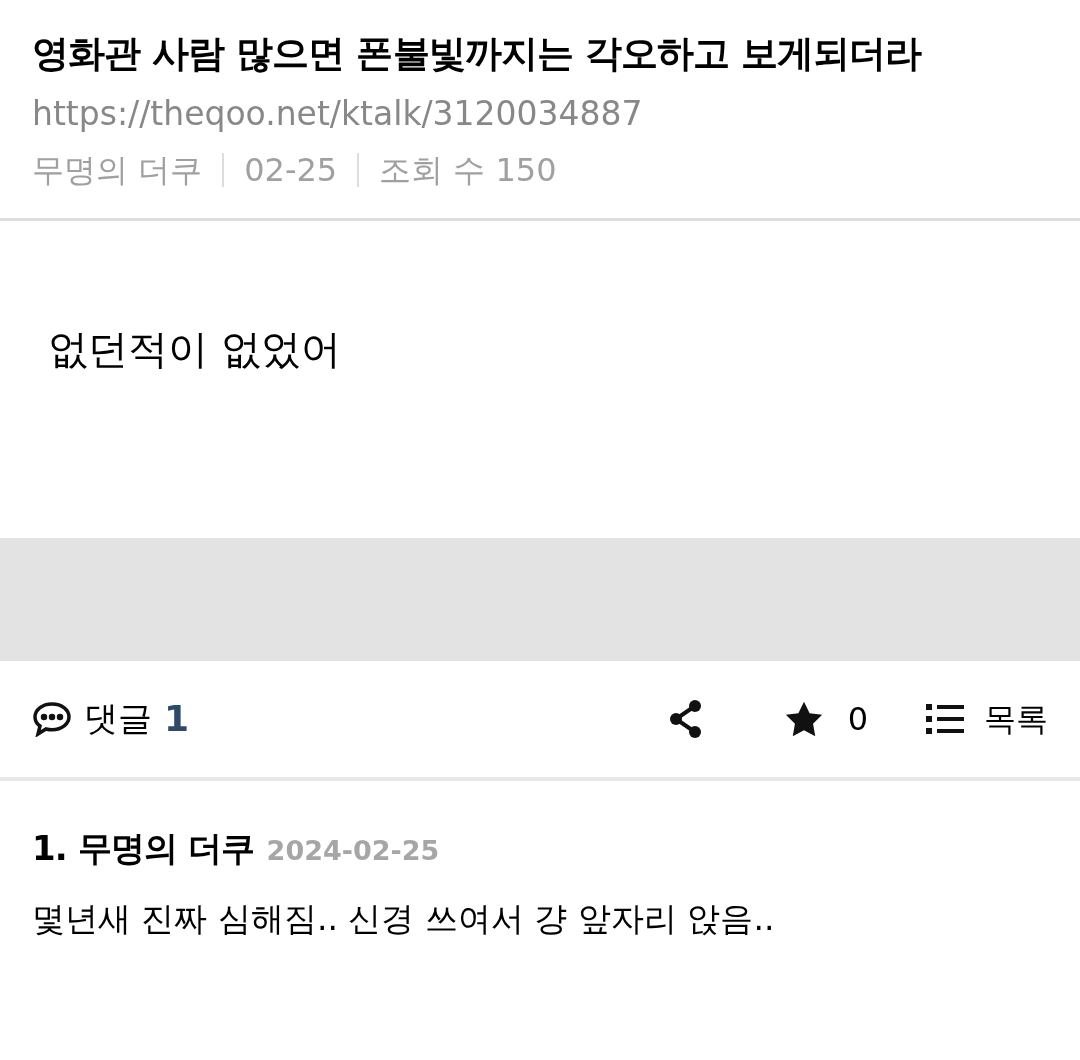 The height and width of the screenshot is (1060, 1080). What do you see at coordinates (353, 850) in the screenshot?
I see `comment-date: 2024-02-25` at bounding box center [353, 850].